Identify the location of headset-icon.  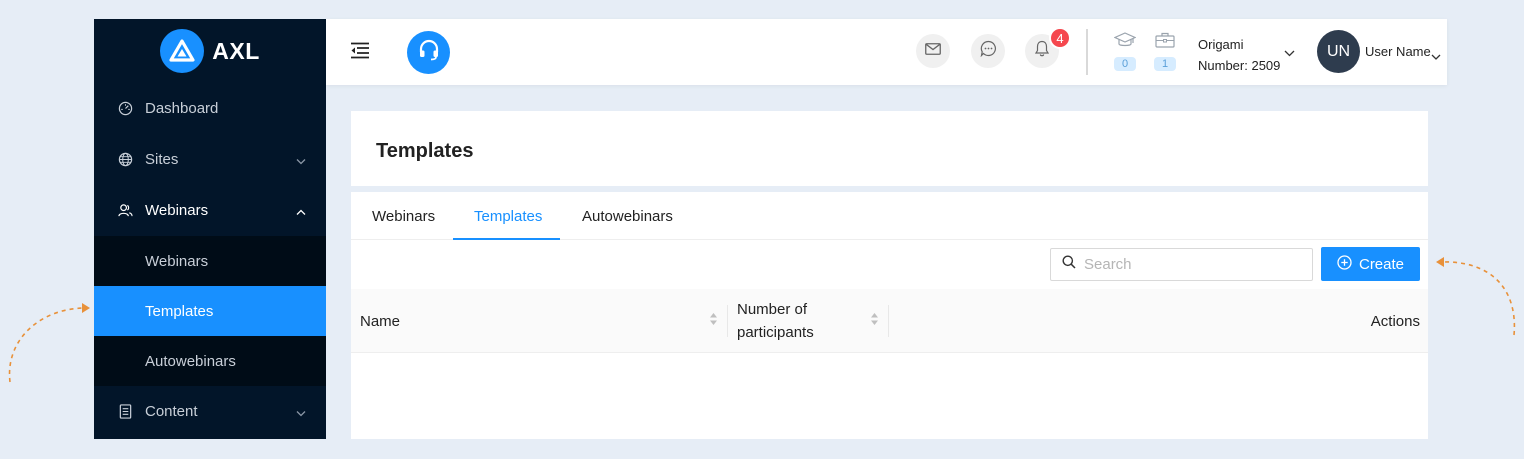
(429, 52).